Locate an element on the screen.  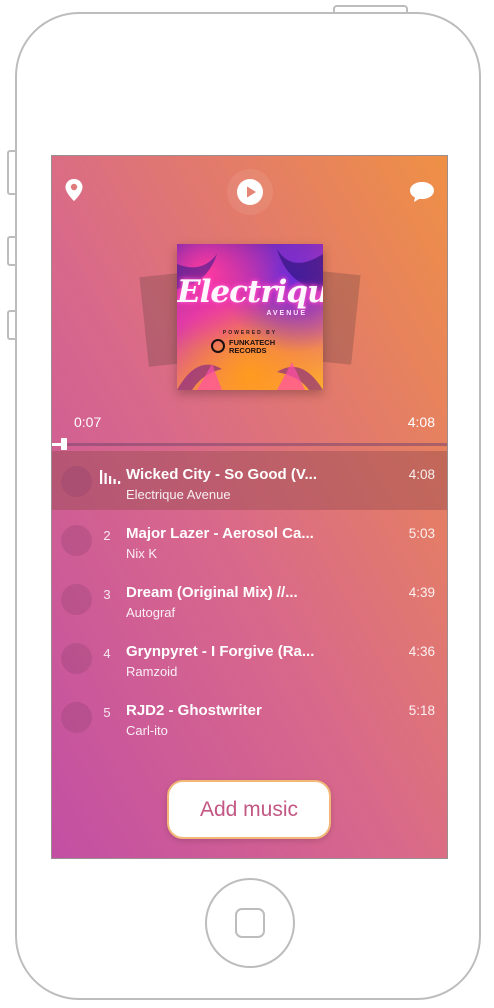
track-artist: Nix K is located at coordinates (142, 553).